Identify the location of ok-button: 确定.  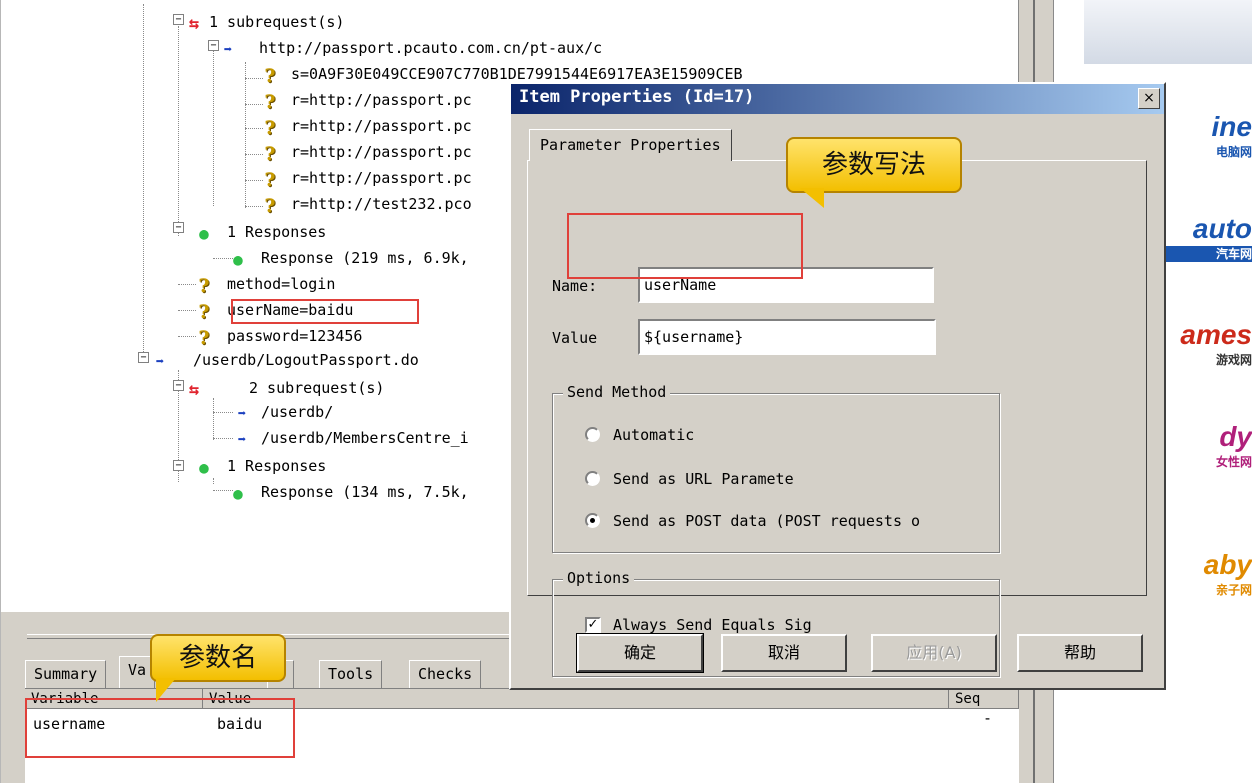
(640, 653).